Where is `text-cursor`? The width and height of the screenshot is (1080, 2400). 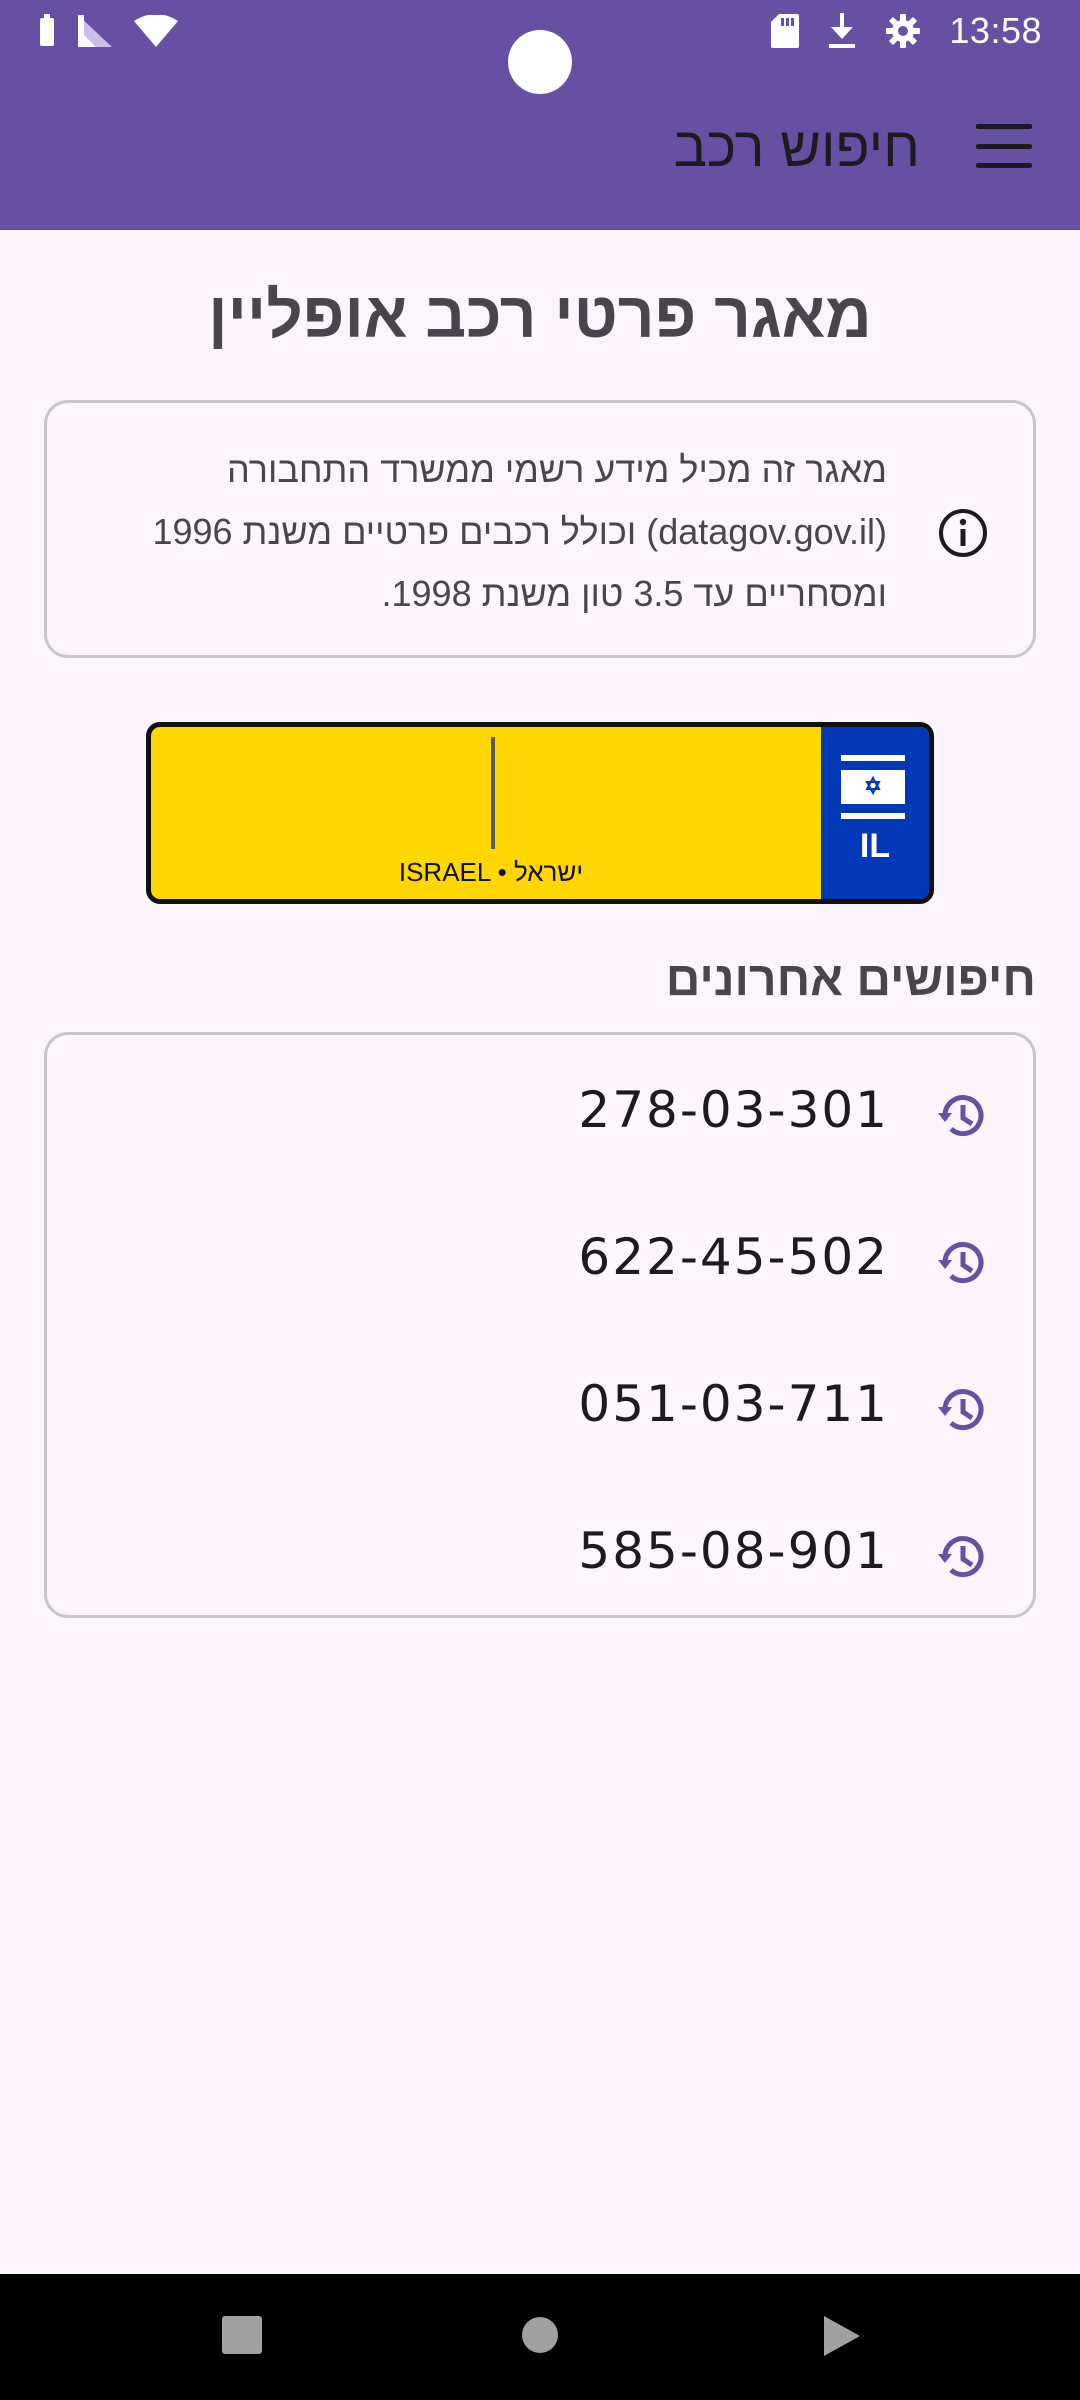
text-cursor is located at coordinates (493, 793).